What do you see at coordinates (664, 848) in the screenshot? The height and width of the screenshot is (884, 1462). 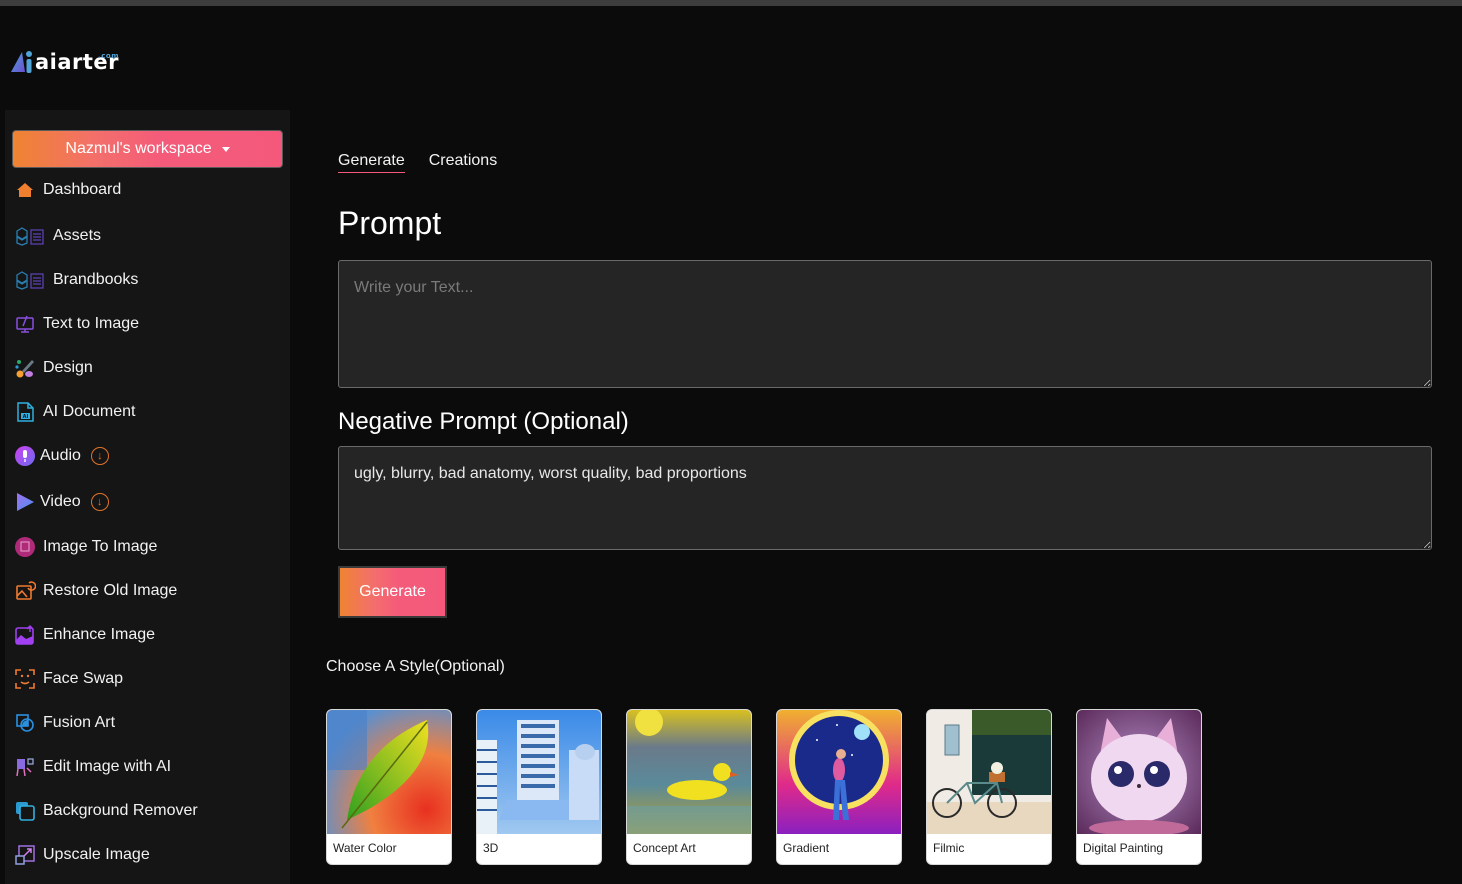 I see `style-name: Concept Art` at bounding box center [664, 848].